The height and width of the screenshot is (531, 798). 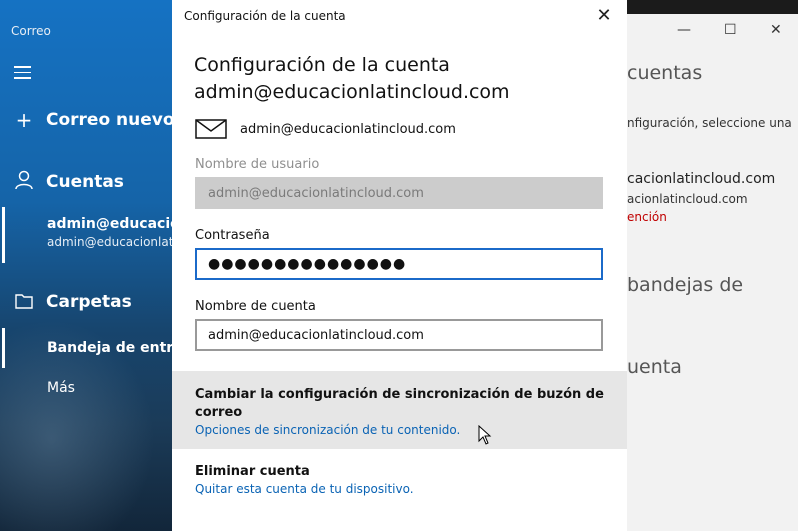 I want to click on folders-label: Carpetas, so click(x=89, y=302).